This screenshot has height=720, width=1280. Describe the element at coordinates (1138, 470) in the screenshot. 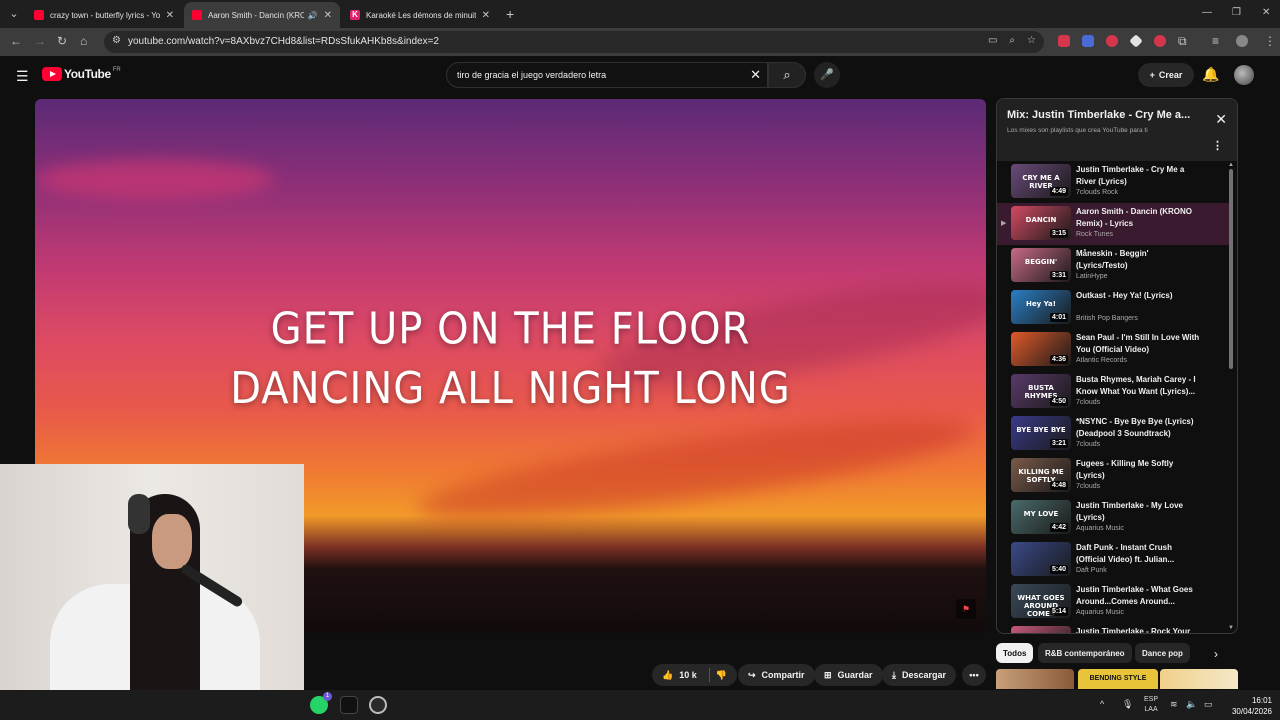

I see `playlist-item-title: Fugees - Killing Me Softly (Lyrics)` at that location.